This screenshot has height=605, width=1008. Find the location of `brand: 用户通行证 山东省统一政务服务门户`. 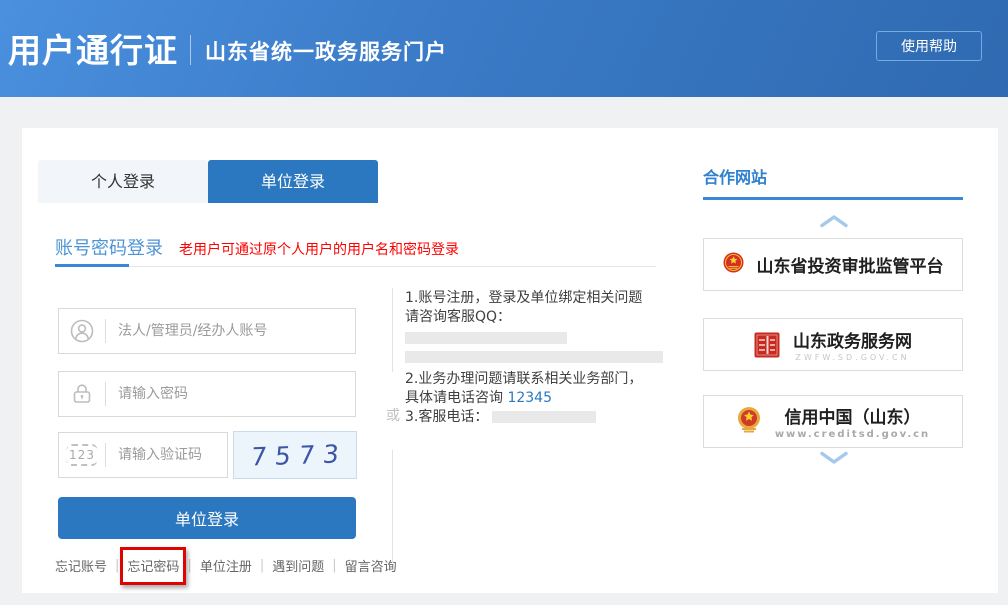

brand: 用户通行证 山东省统一政务服务门户 is located at coordinates (227, 48).